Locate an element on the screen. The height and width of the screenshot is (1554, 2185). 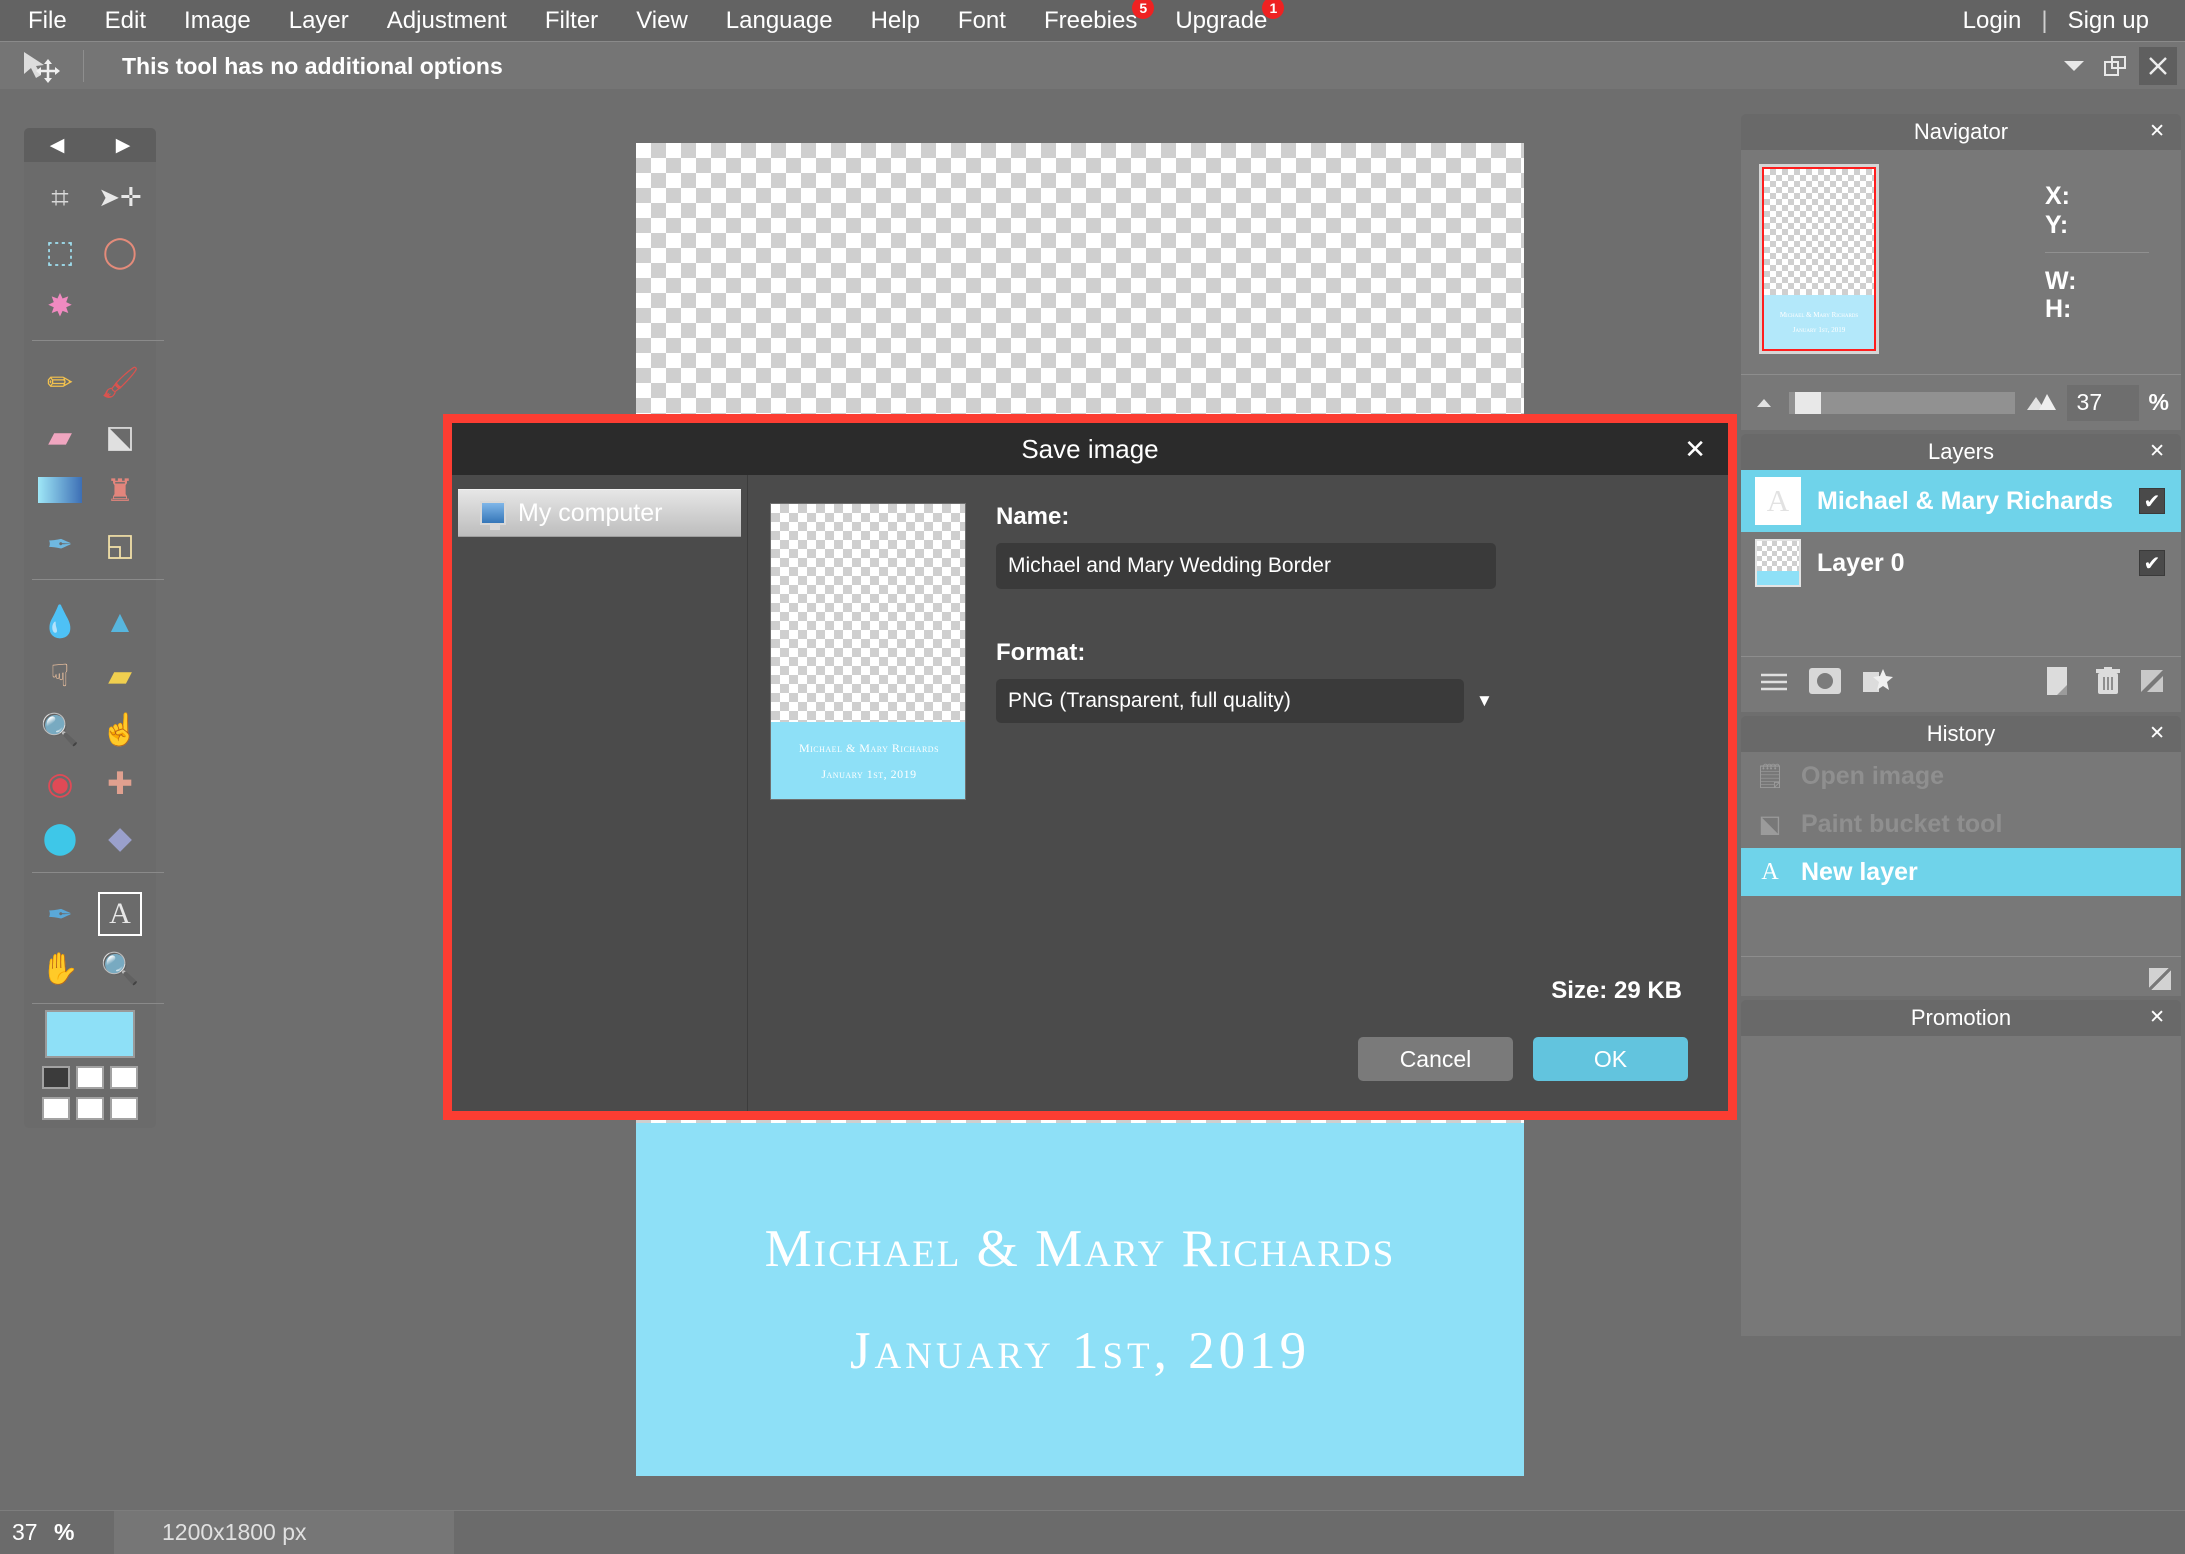
dodge-tool: 🔍 is located at coordinates (60, 729).